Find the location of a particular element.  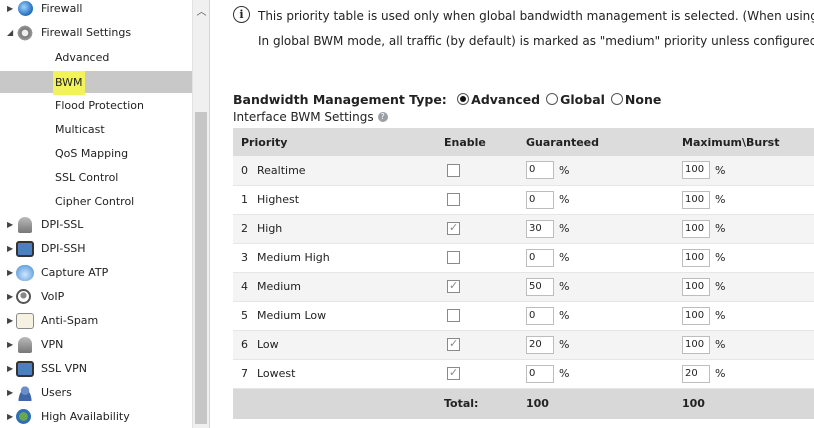

table-total-row: Total: 100 100 is located at coordinates (523, 403).